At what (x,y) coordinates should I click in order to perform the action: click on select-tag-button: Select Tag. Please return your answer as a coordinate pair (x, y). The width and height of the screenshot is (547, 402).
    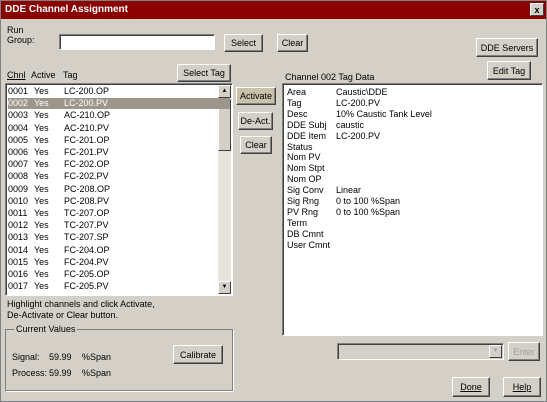
    Looking at the image, I should click on (204, 73).